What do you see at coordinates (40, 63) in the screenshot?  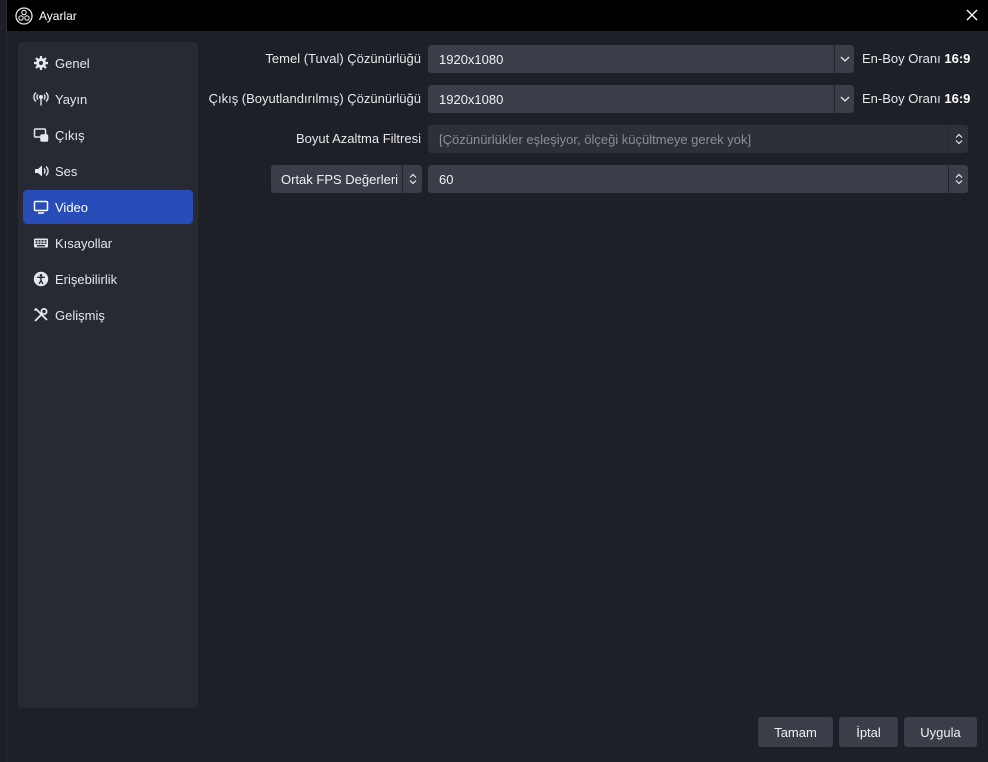 I see `gear-icon` at bounding box center [40, 63].